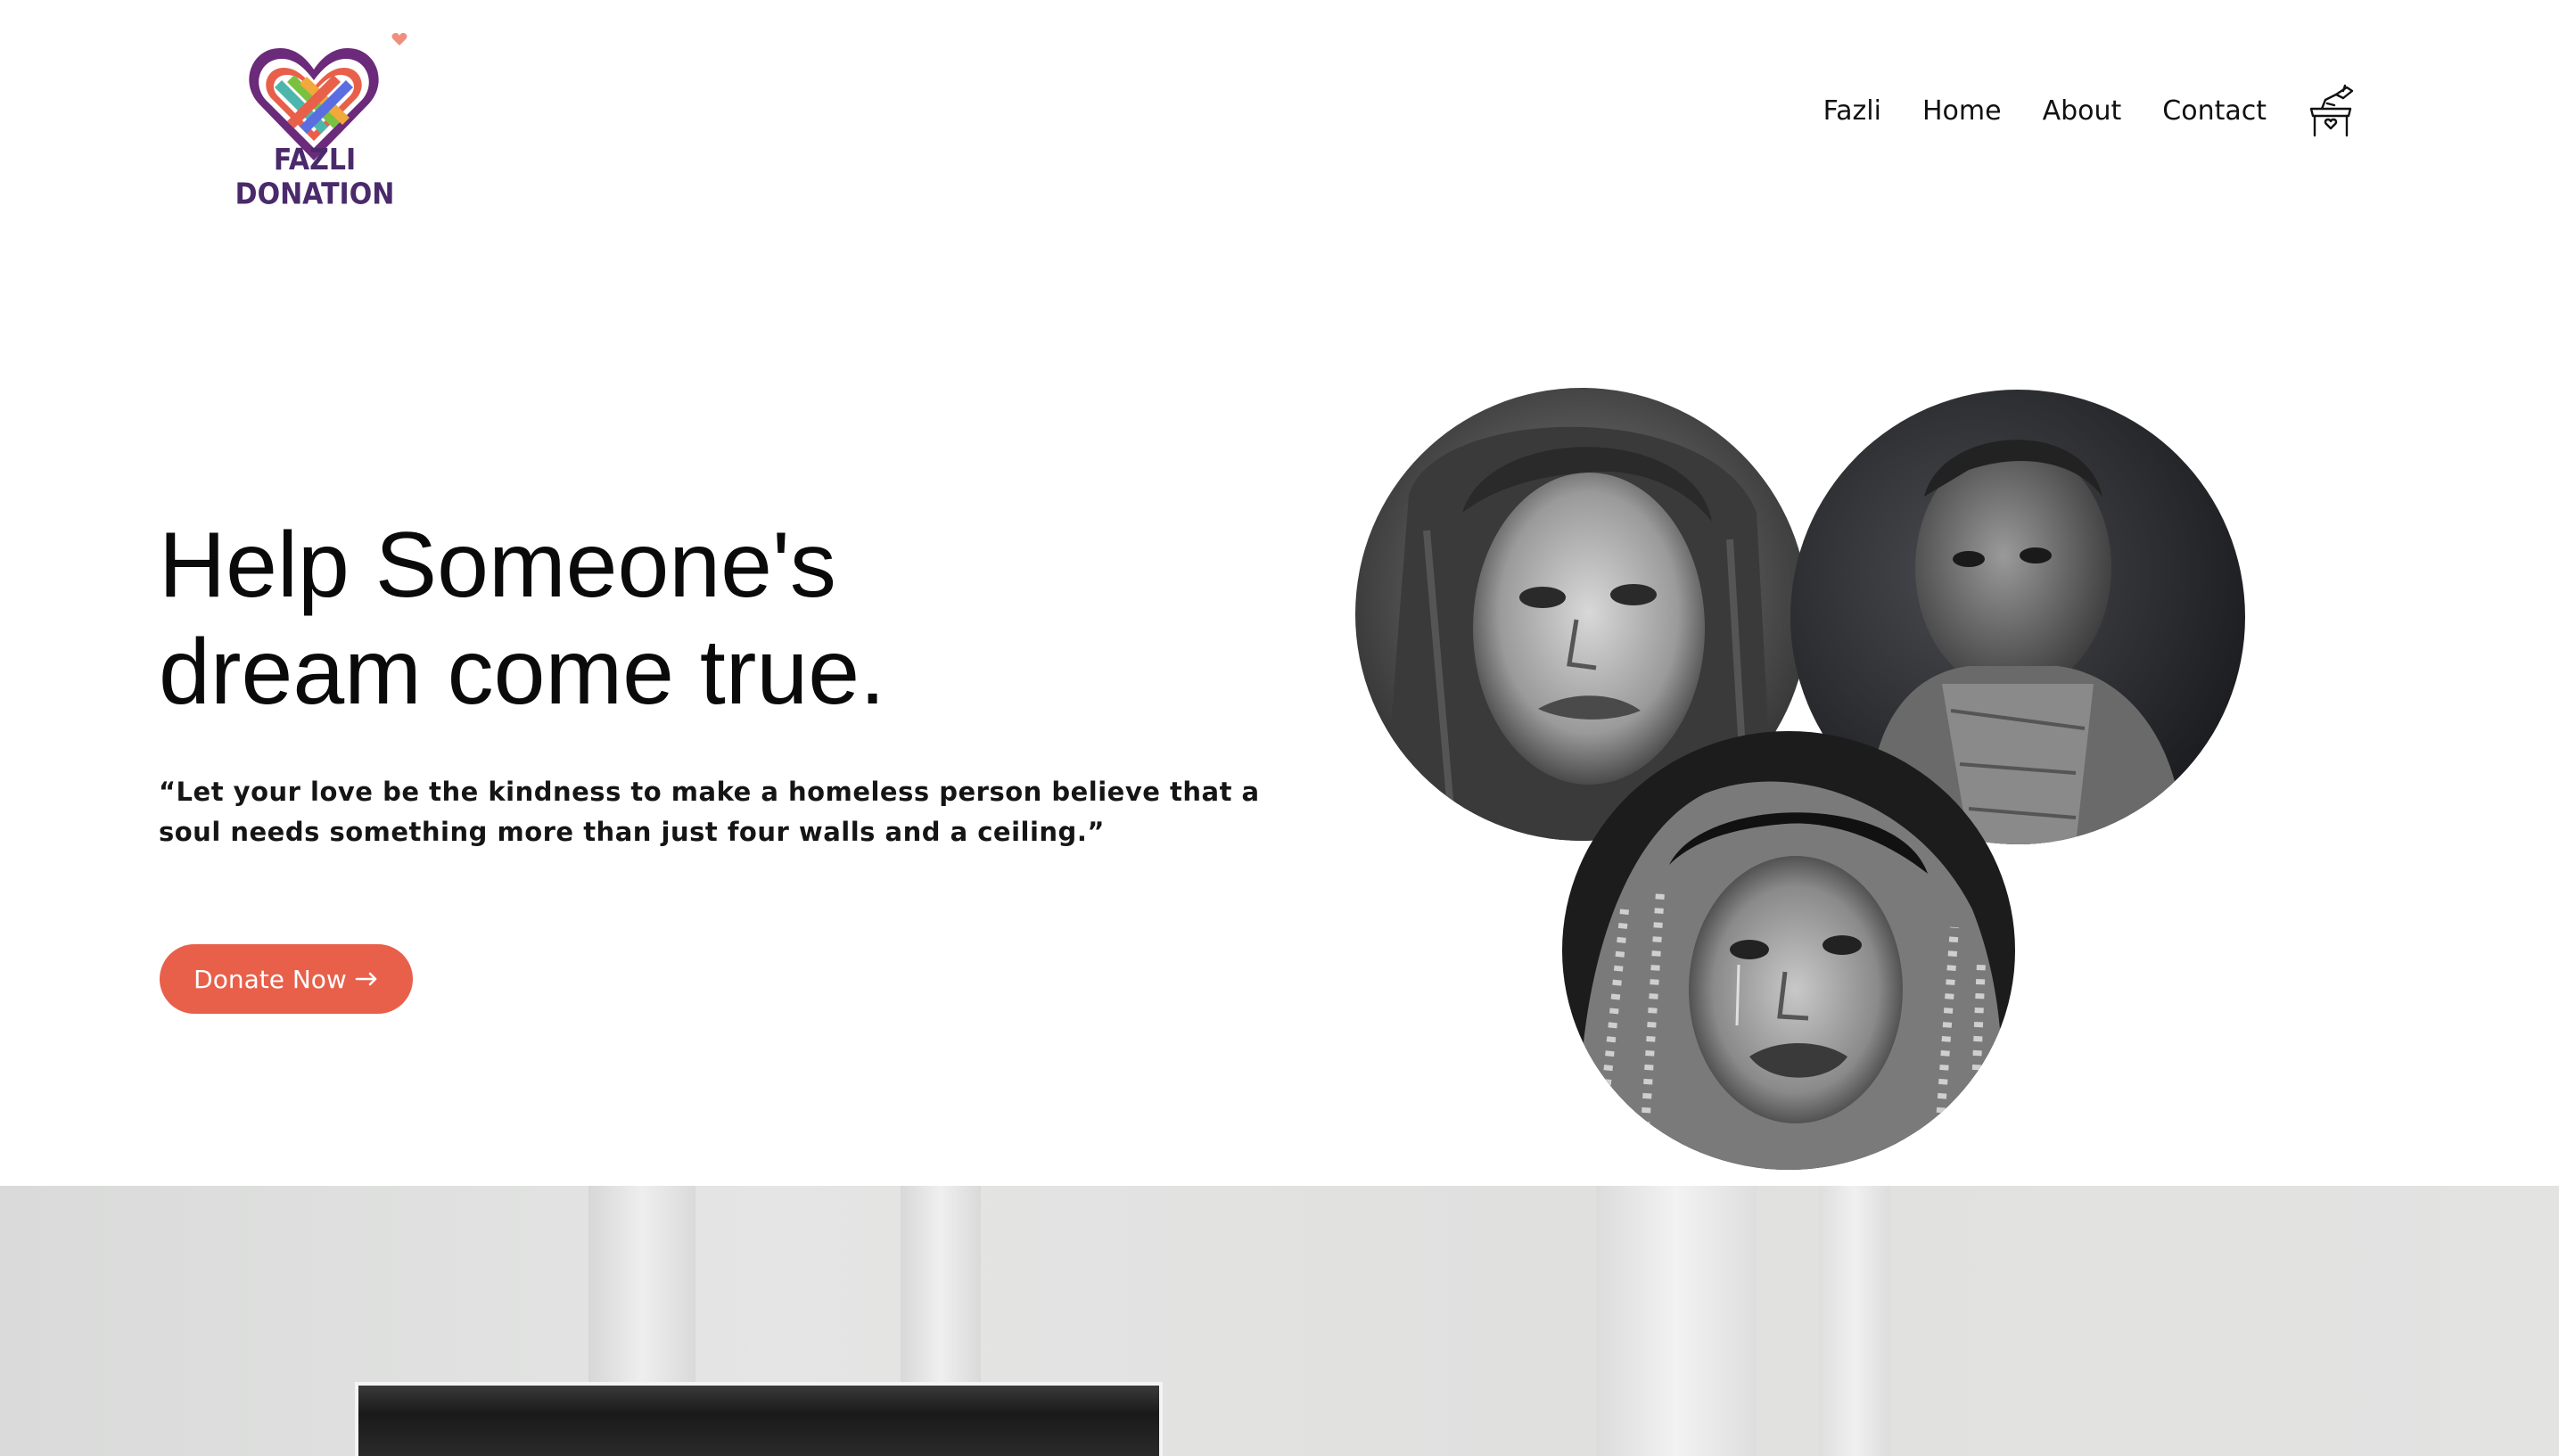 This screenshot has width=2559, height=1456. I want to click on donate-now-button: Donate Now, so click(286, 979).